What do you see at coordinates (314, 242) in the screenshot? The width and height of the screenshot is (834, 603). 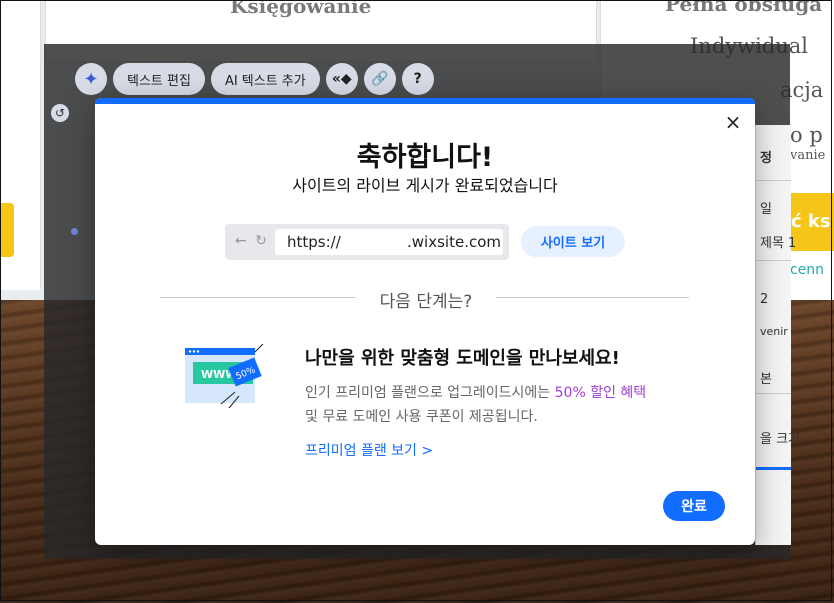 I see `url-prefix: https://` at bounding box center [314, 242].